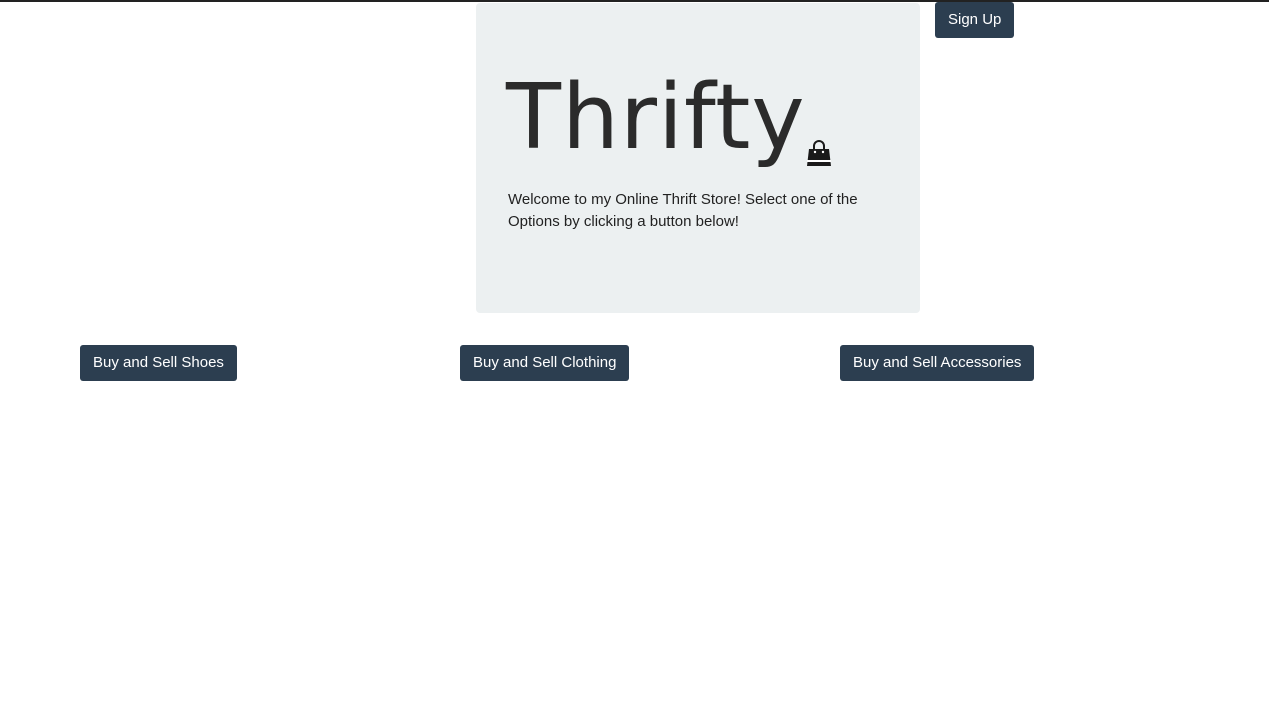  What do you see at coordinates (819, 153) in the screenshot?
I see `shopping-bag-icon` at bounding box center [819, 153].